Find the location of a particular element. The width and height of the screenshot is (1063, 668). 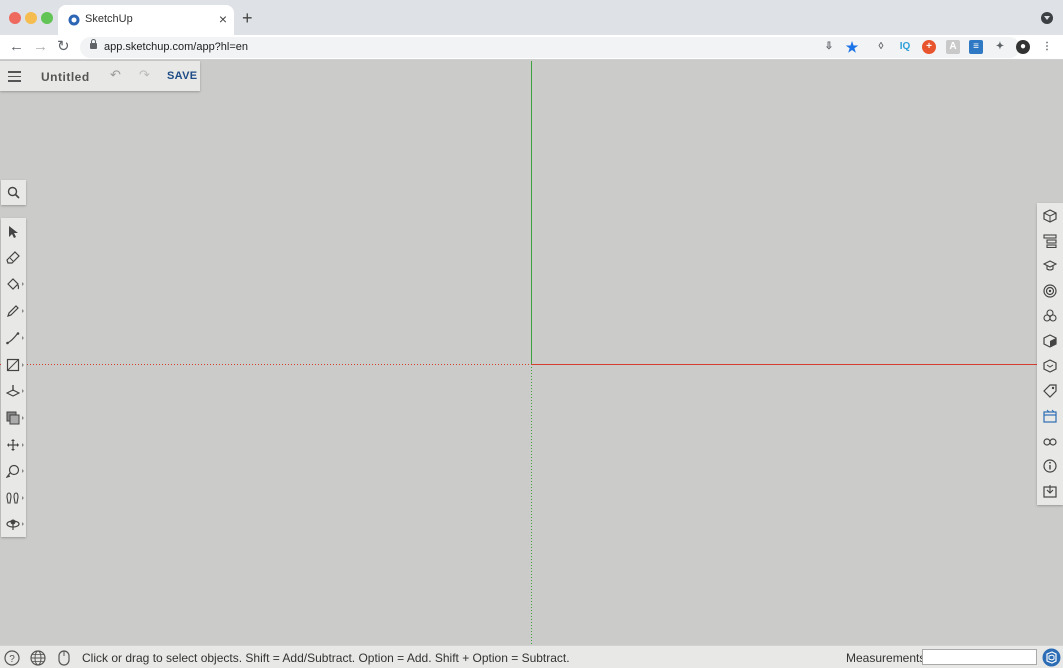

left-toolbar is located at coordinates (13, 377).